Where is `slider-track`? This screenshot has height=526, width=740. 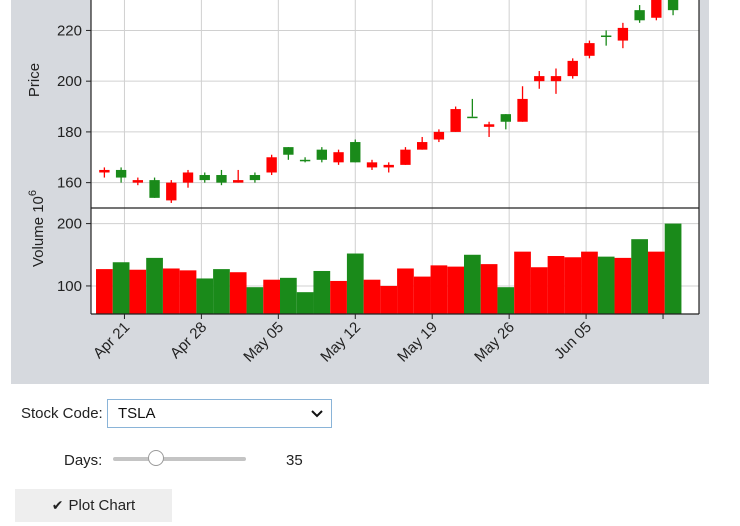 slider-track is located at coordinates (179, 459).